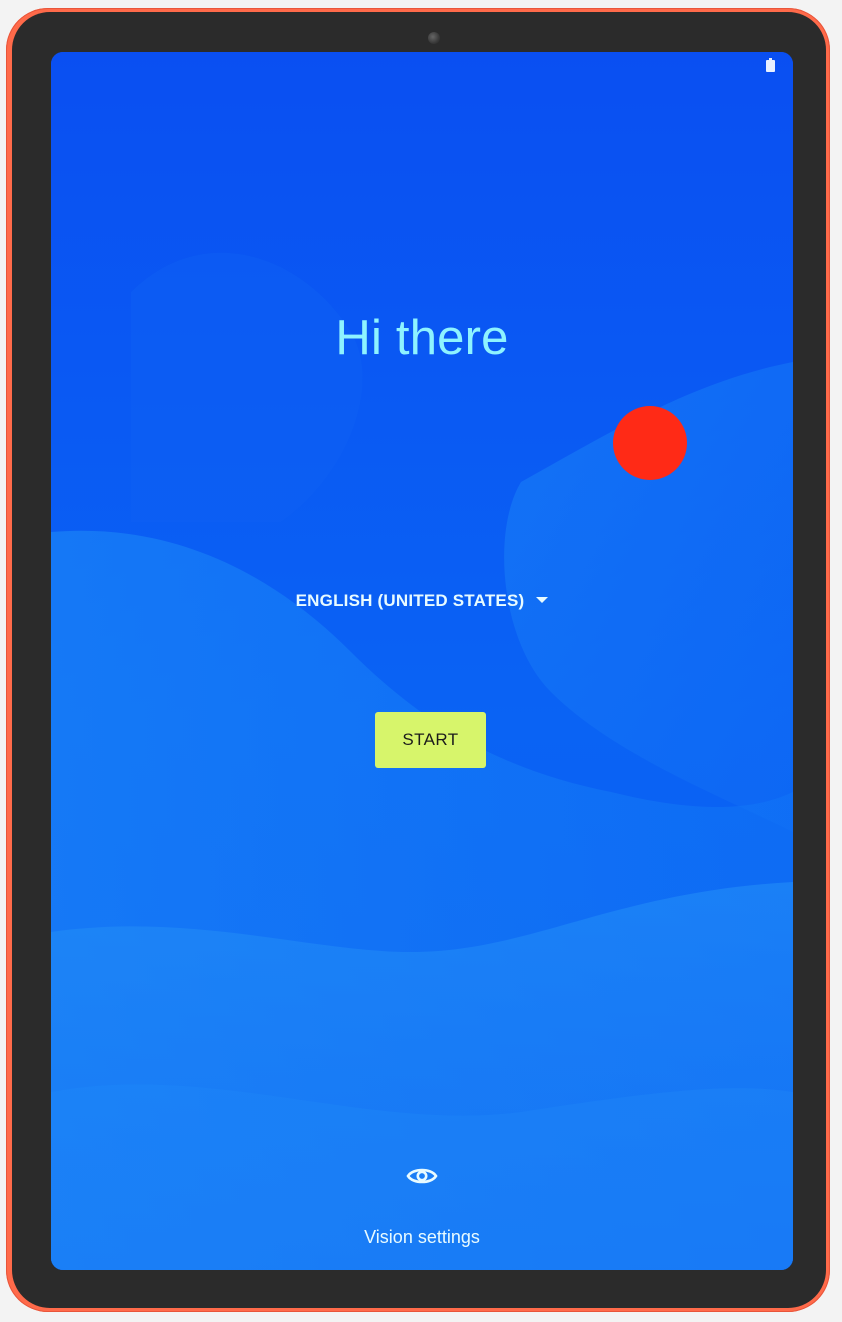 This screenshot has height=1322, width=842. I want to click on battery-icon, so click(770, 65).